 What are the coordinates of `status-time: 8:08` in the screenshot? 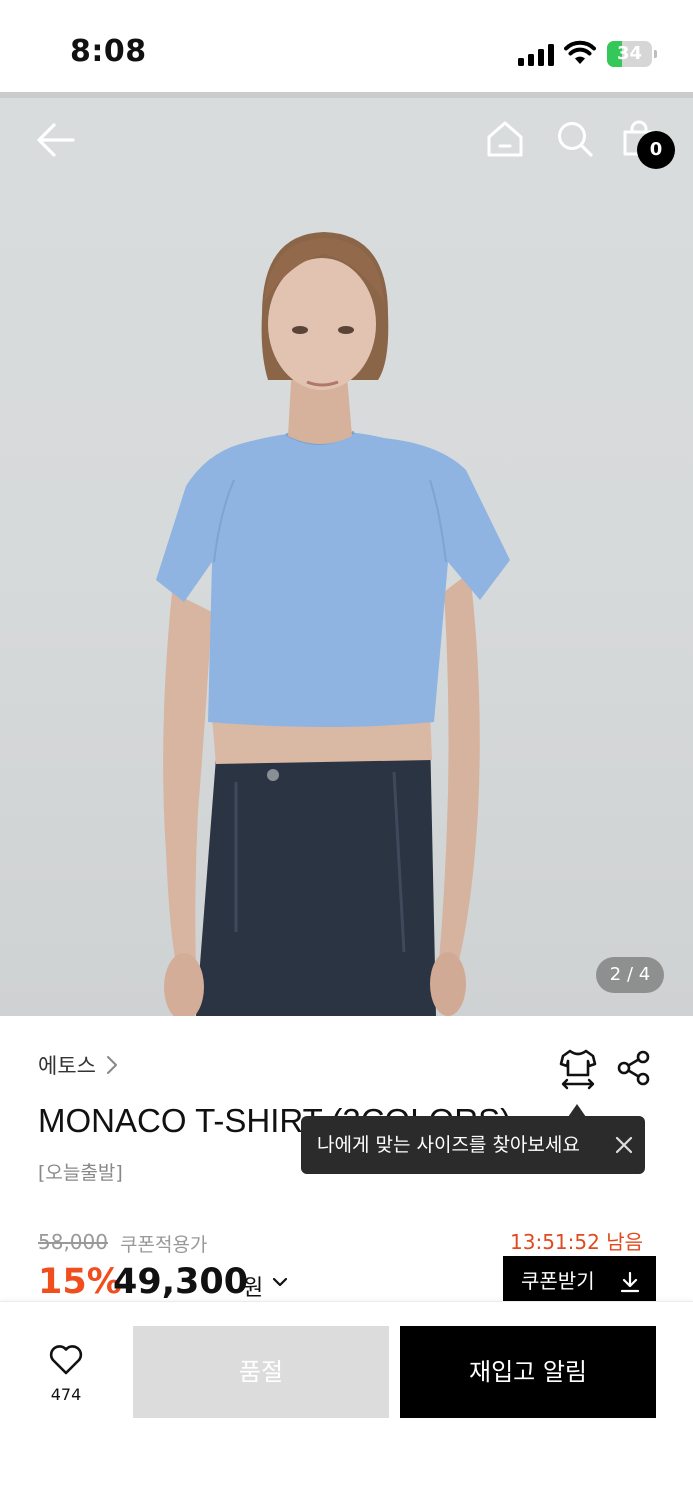 It's located at (108, 51).